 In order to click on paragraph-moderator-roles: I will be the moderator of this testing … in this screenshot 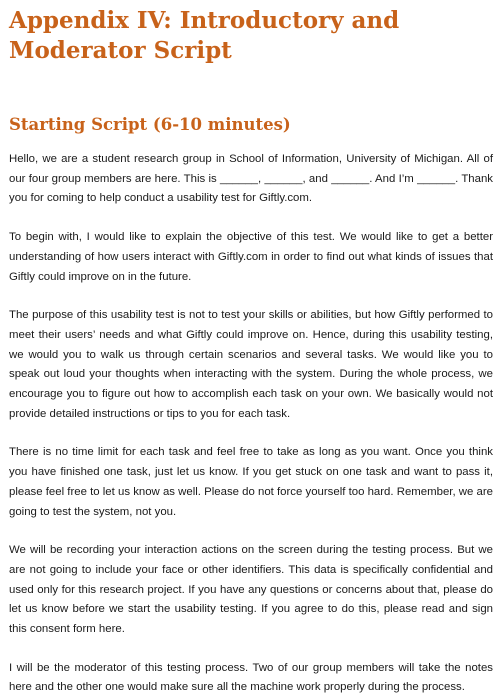, I will do `click(251, 677)`.